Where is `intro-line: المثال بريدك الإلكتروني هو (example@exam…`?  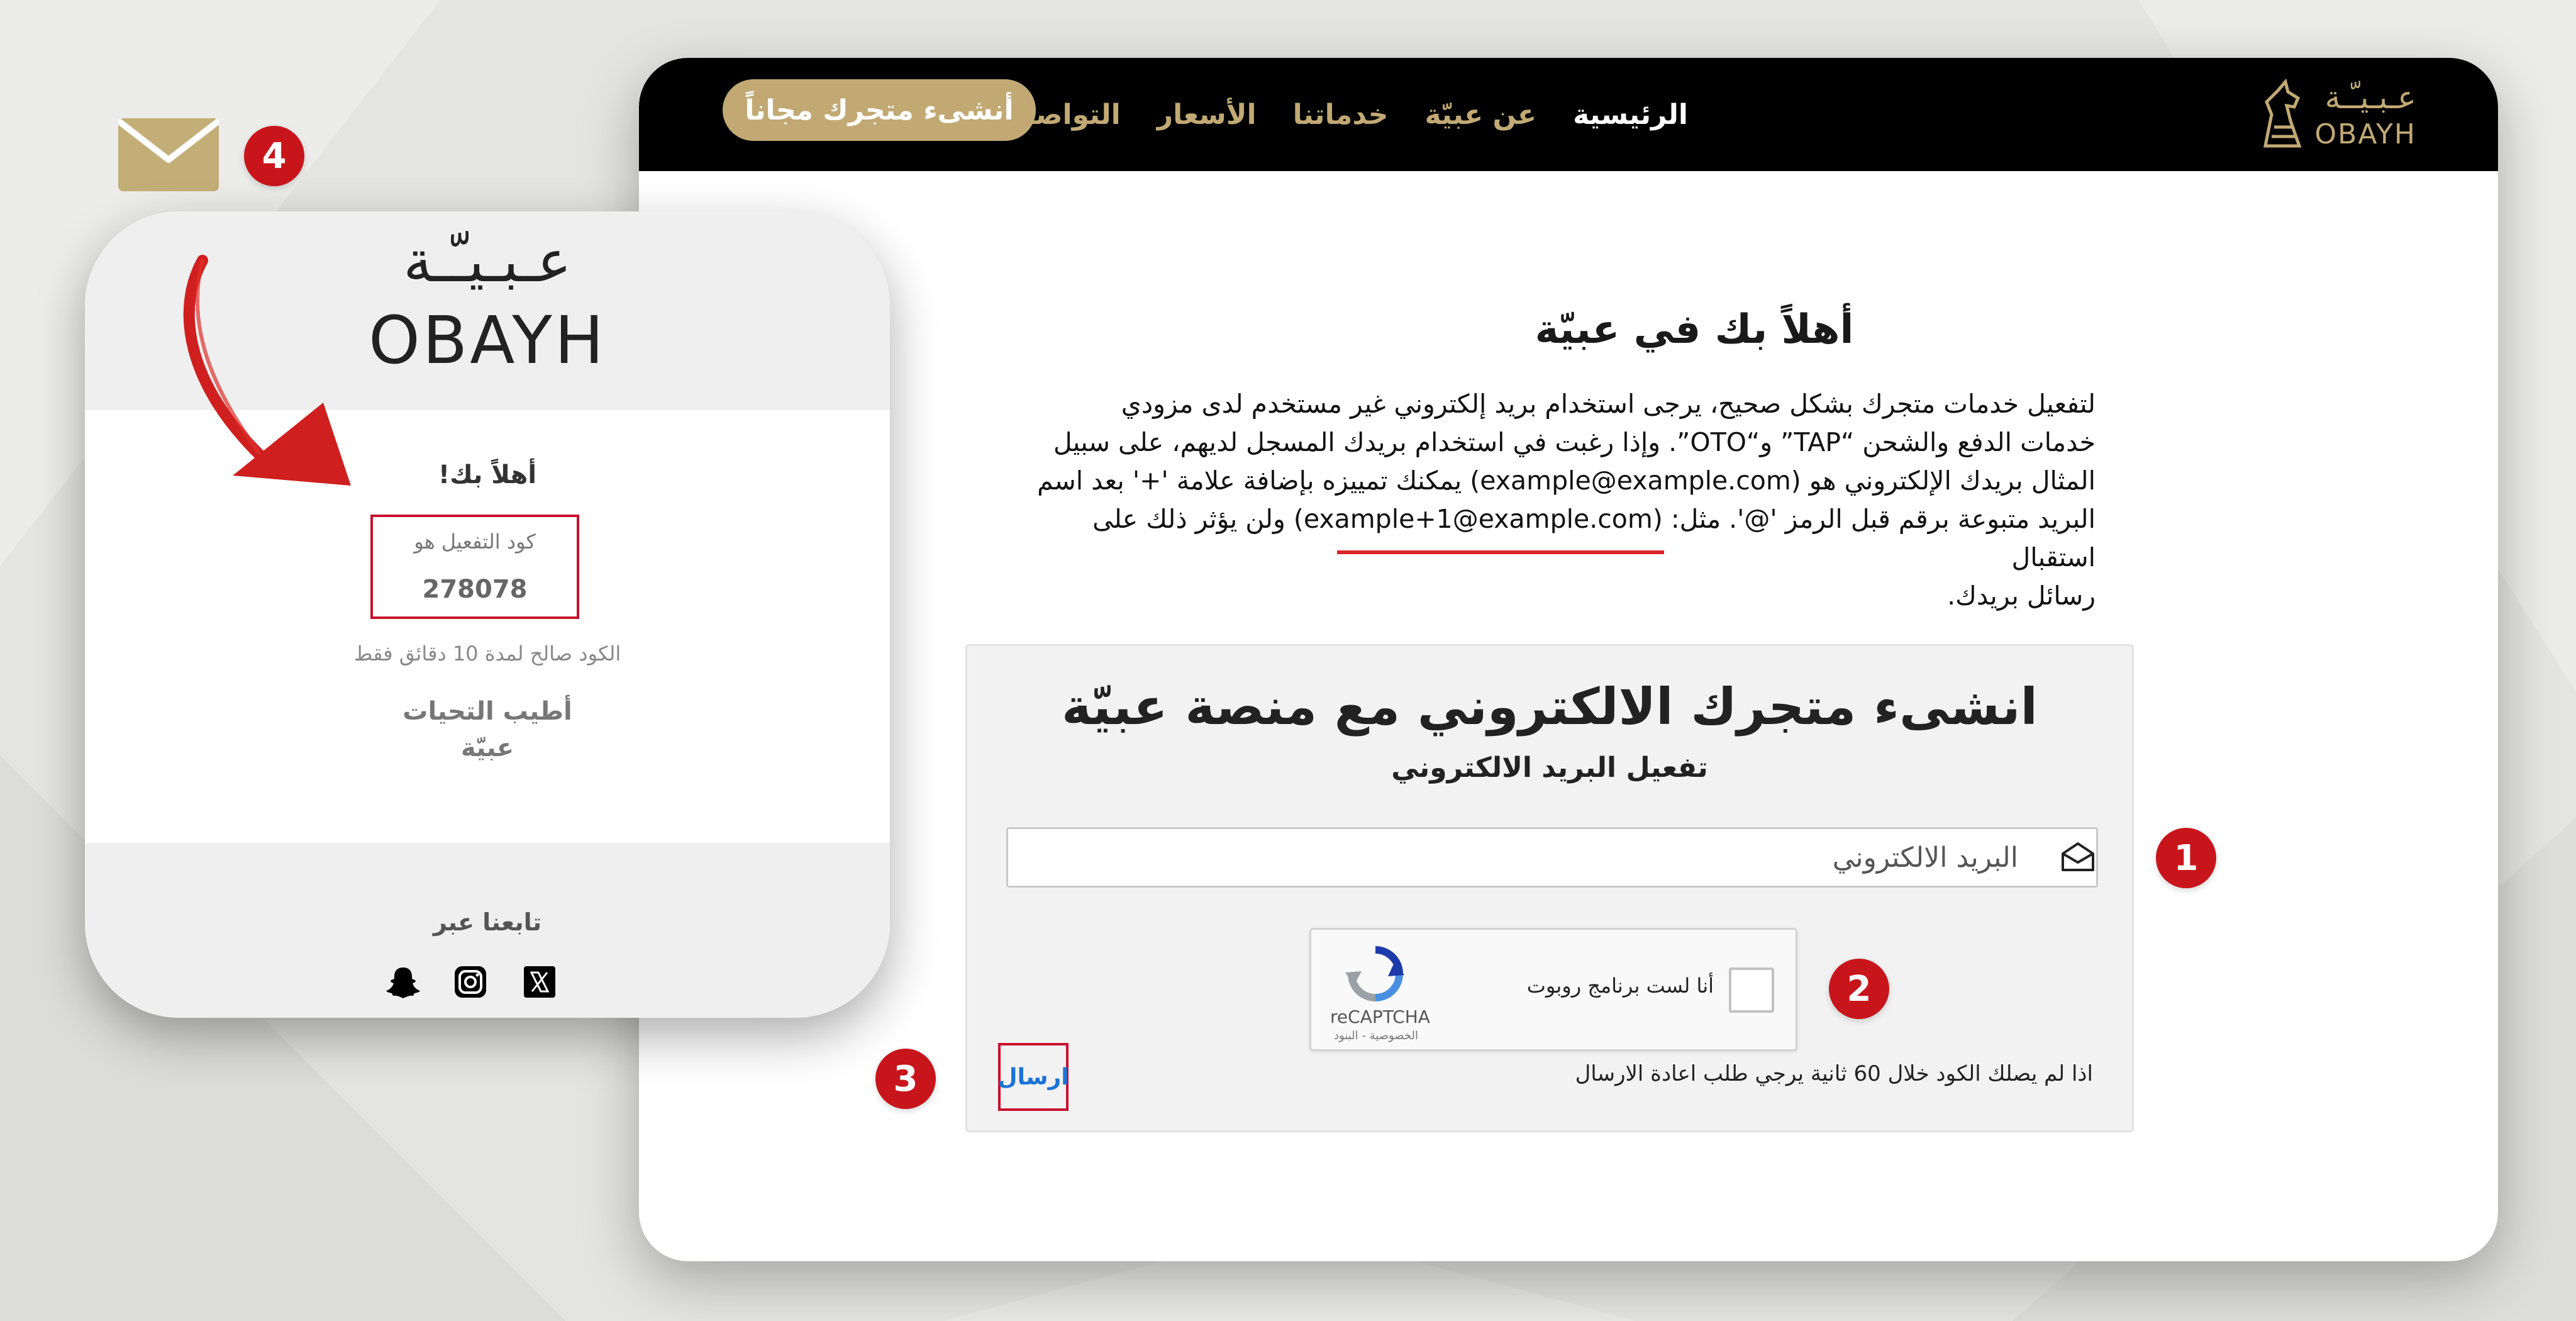 intro-line: المثال بريدك الإلكتروني هو (example@exam… is located at coordinates (1566, 480).